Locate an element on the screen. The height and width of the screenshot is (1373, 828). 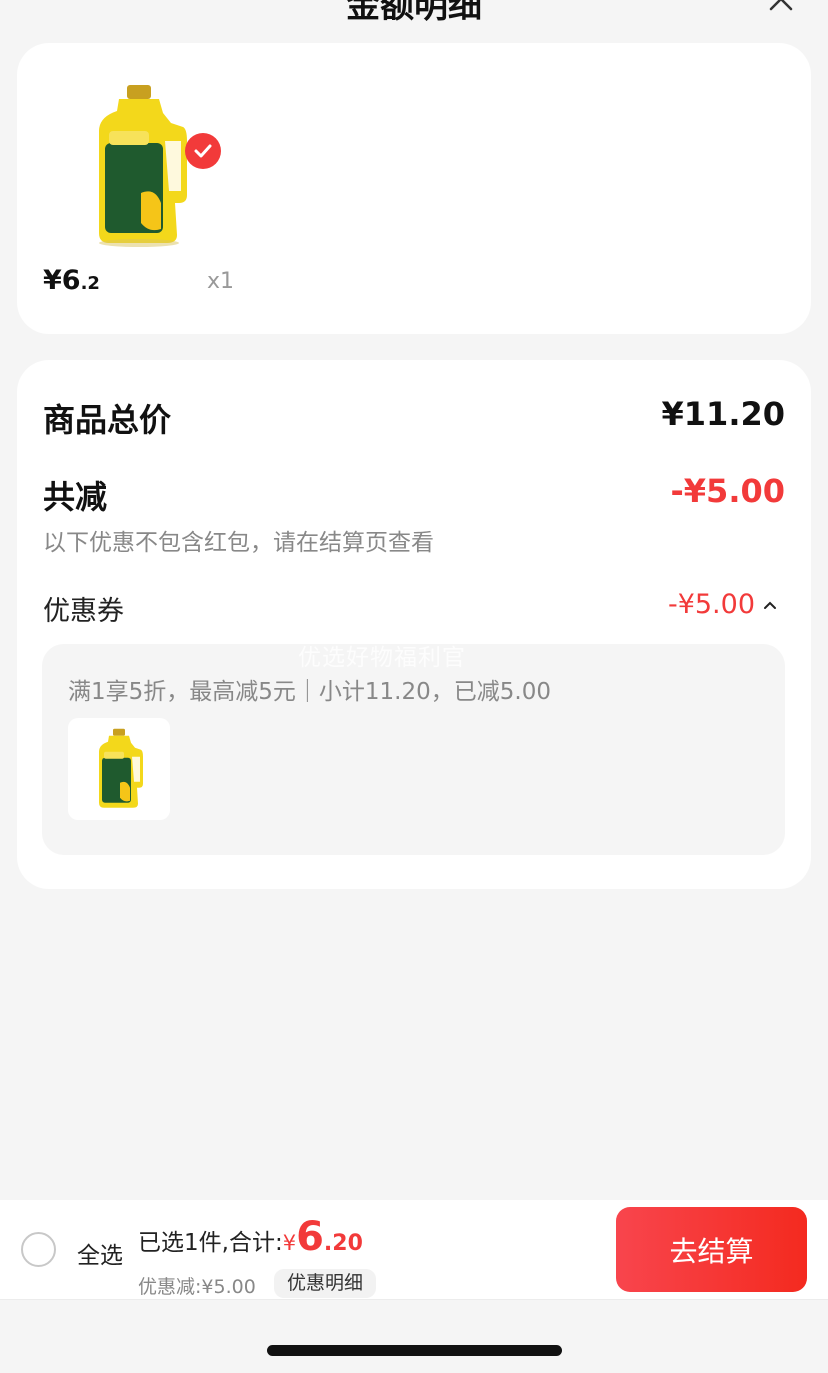
selected-text: 已选1件,合计: is located at coordinates (210, 1243).